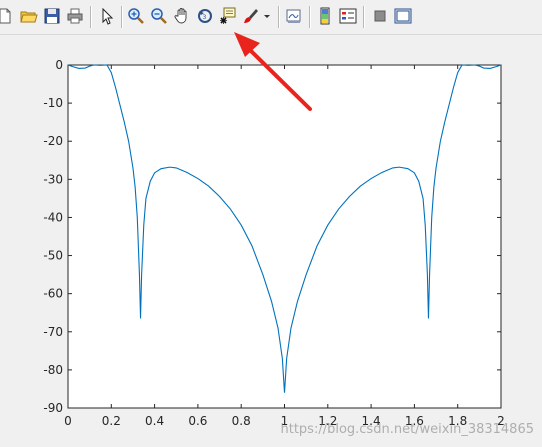 The height and width of the screenshot is (447, 542). I want to click on figure-toolbar: 3, so click(271, 17).